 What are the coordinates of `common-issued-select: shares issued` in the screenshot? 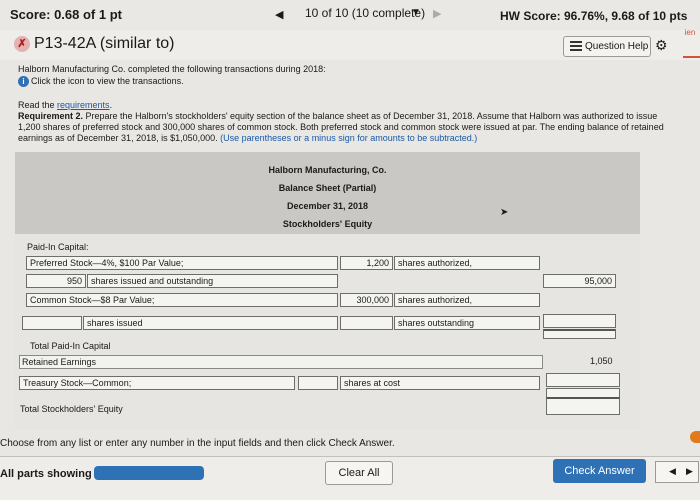 It's located at (210, 323).